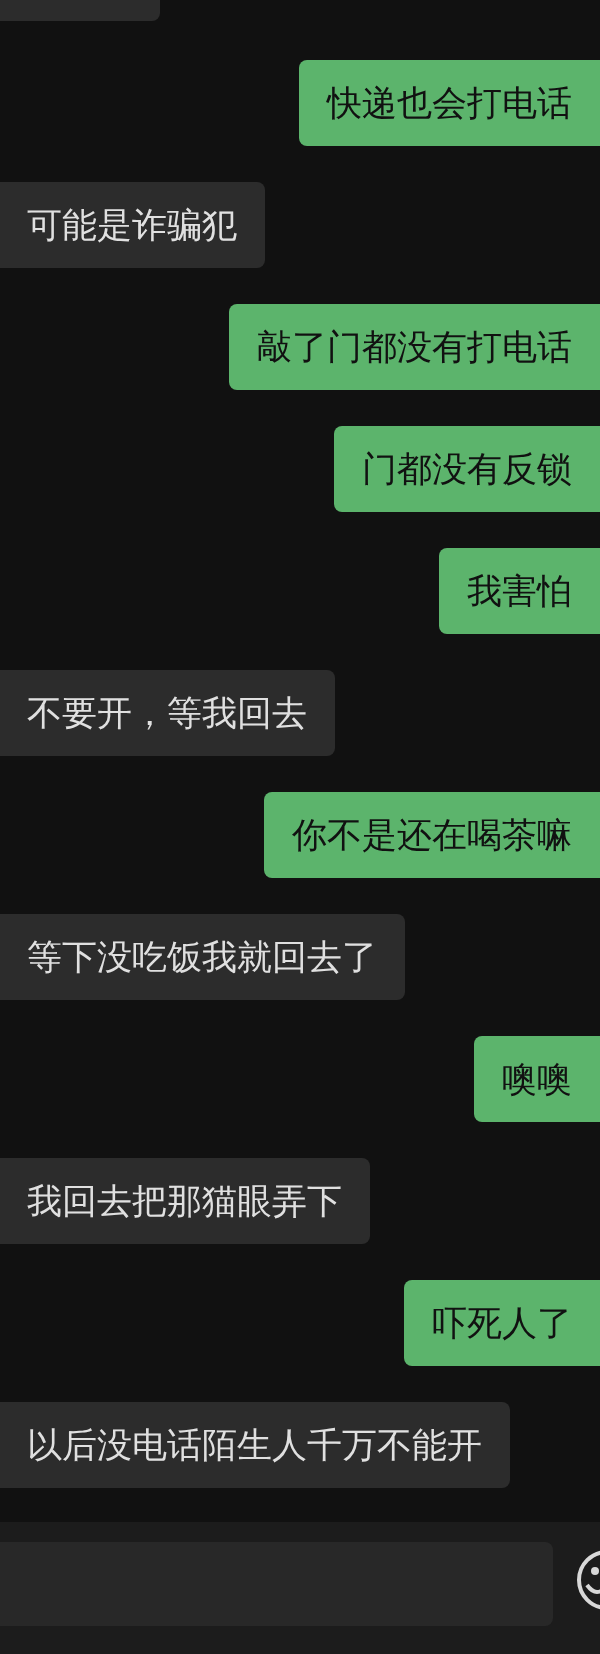 The image size is (600, 1654). I want to click on message-bubble: 门都没有反锁, so click(467, 469).